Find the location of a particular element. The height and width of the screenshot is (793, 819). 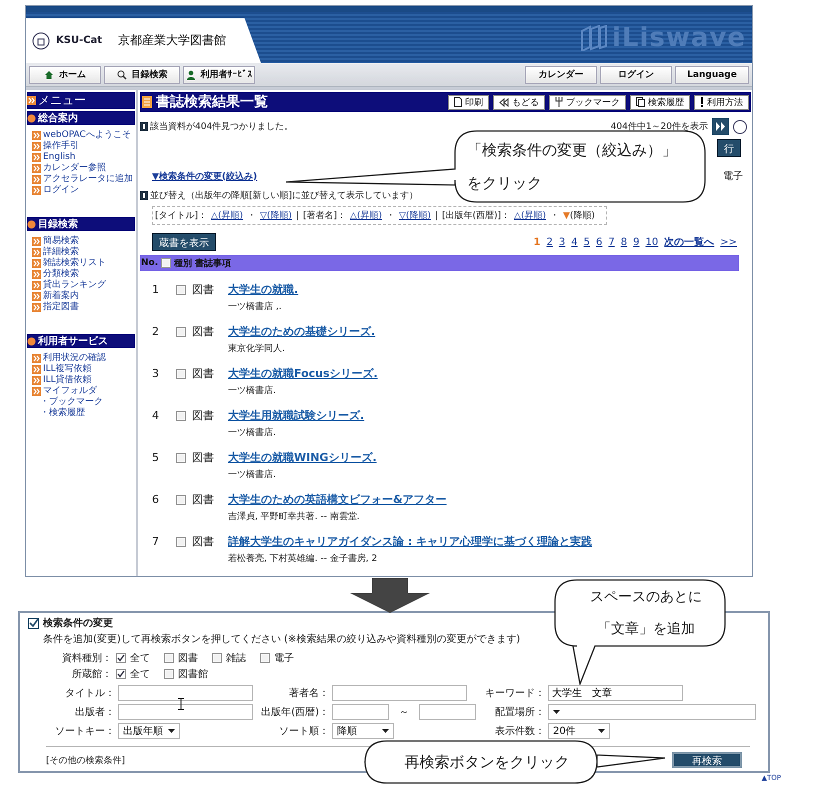

nav-button: Language is located at coordinates (712, 75).